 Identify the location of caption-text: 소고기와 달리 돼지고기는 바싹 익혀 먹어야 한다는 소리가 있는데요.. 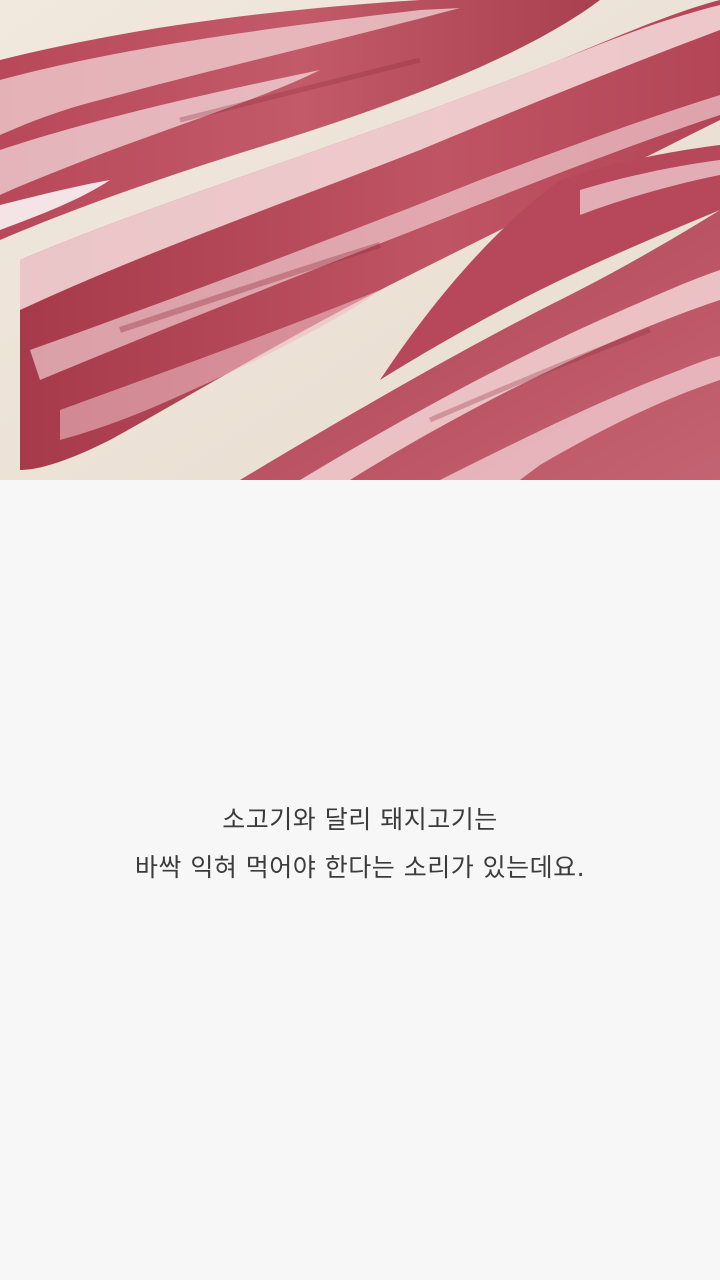
(360, 844).